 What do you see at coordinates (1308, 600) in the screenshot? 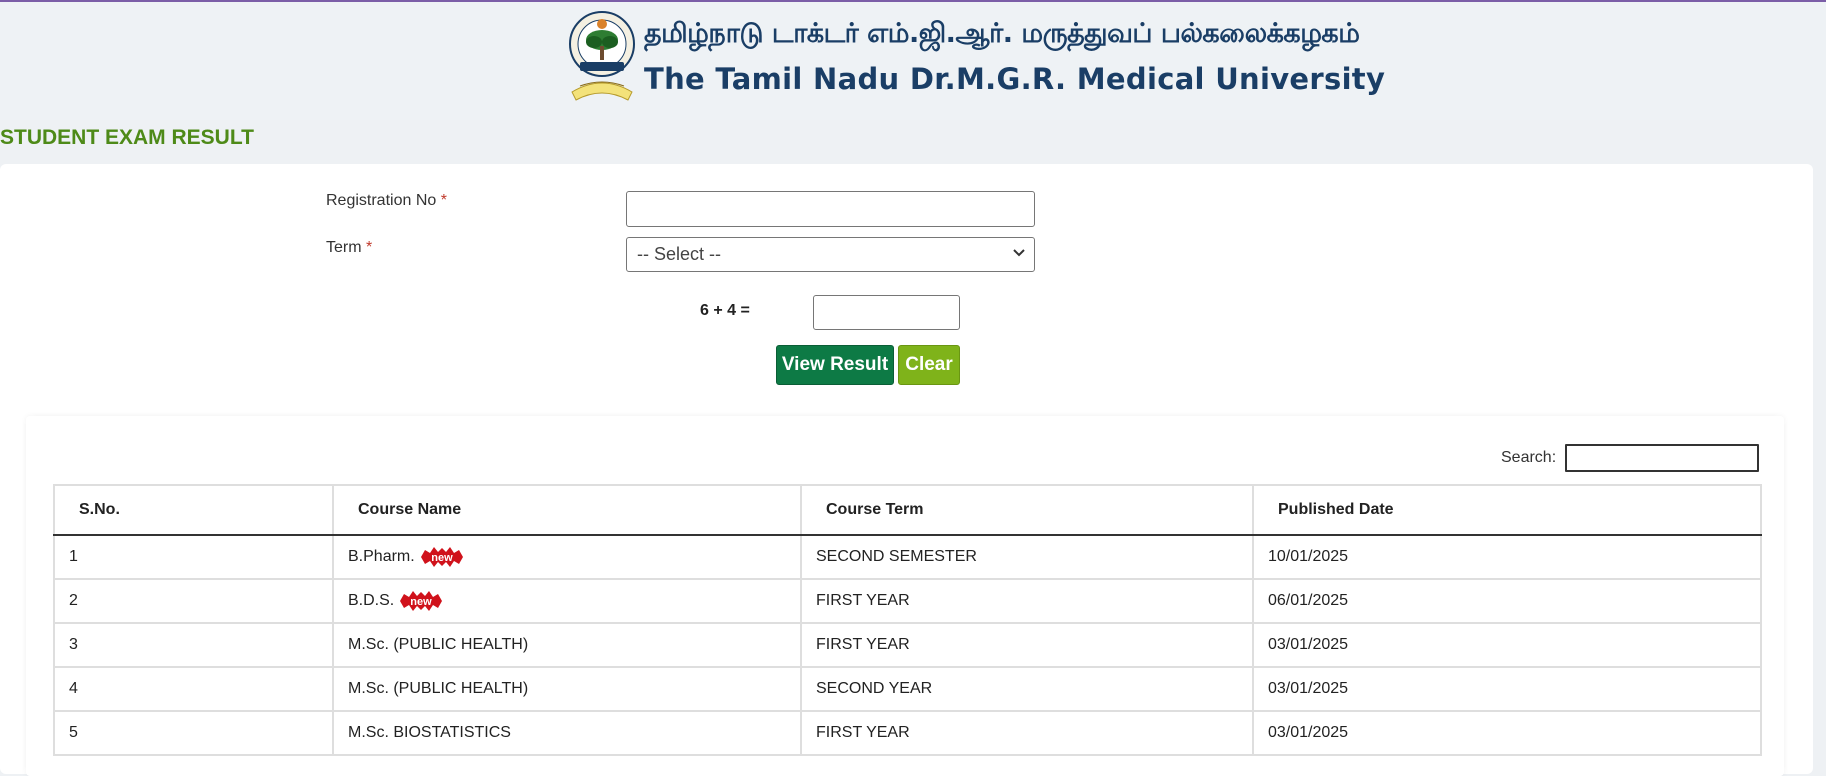
I see `cell-published-date-text: 06/01/2025` at bounding box center [1308, 600].